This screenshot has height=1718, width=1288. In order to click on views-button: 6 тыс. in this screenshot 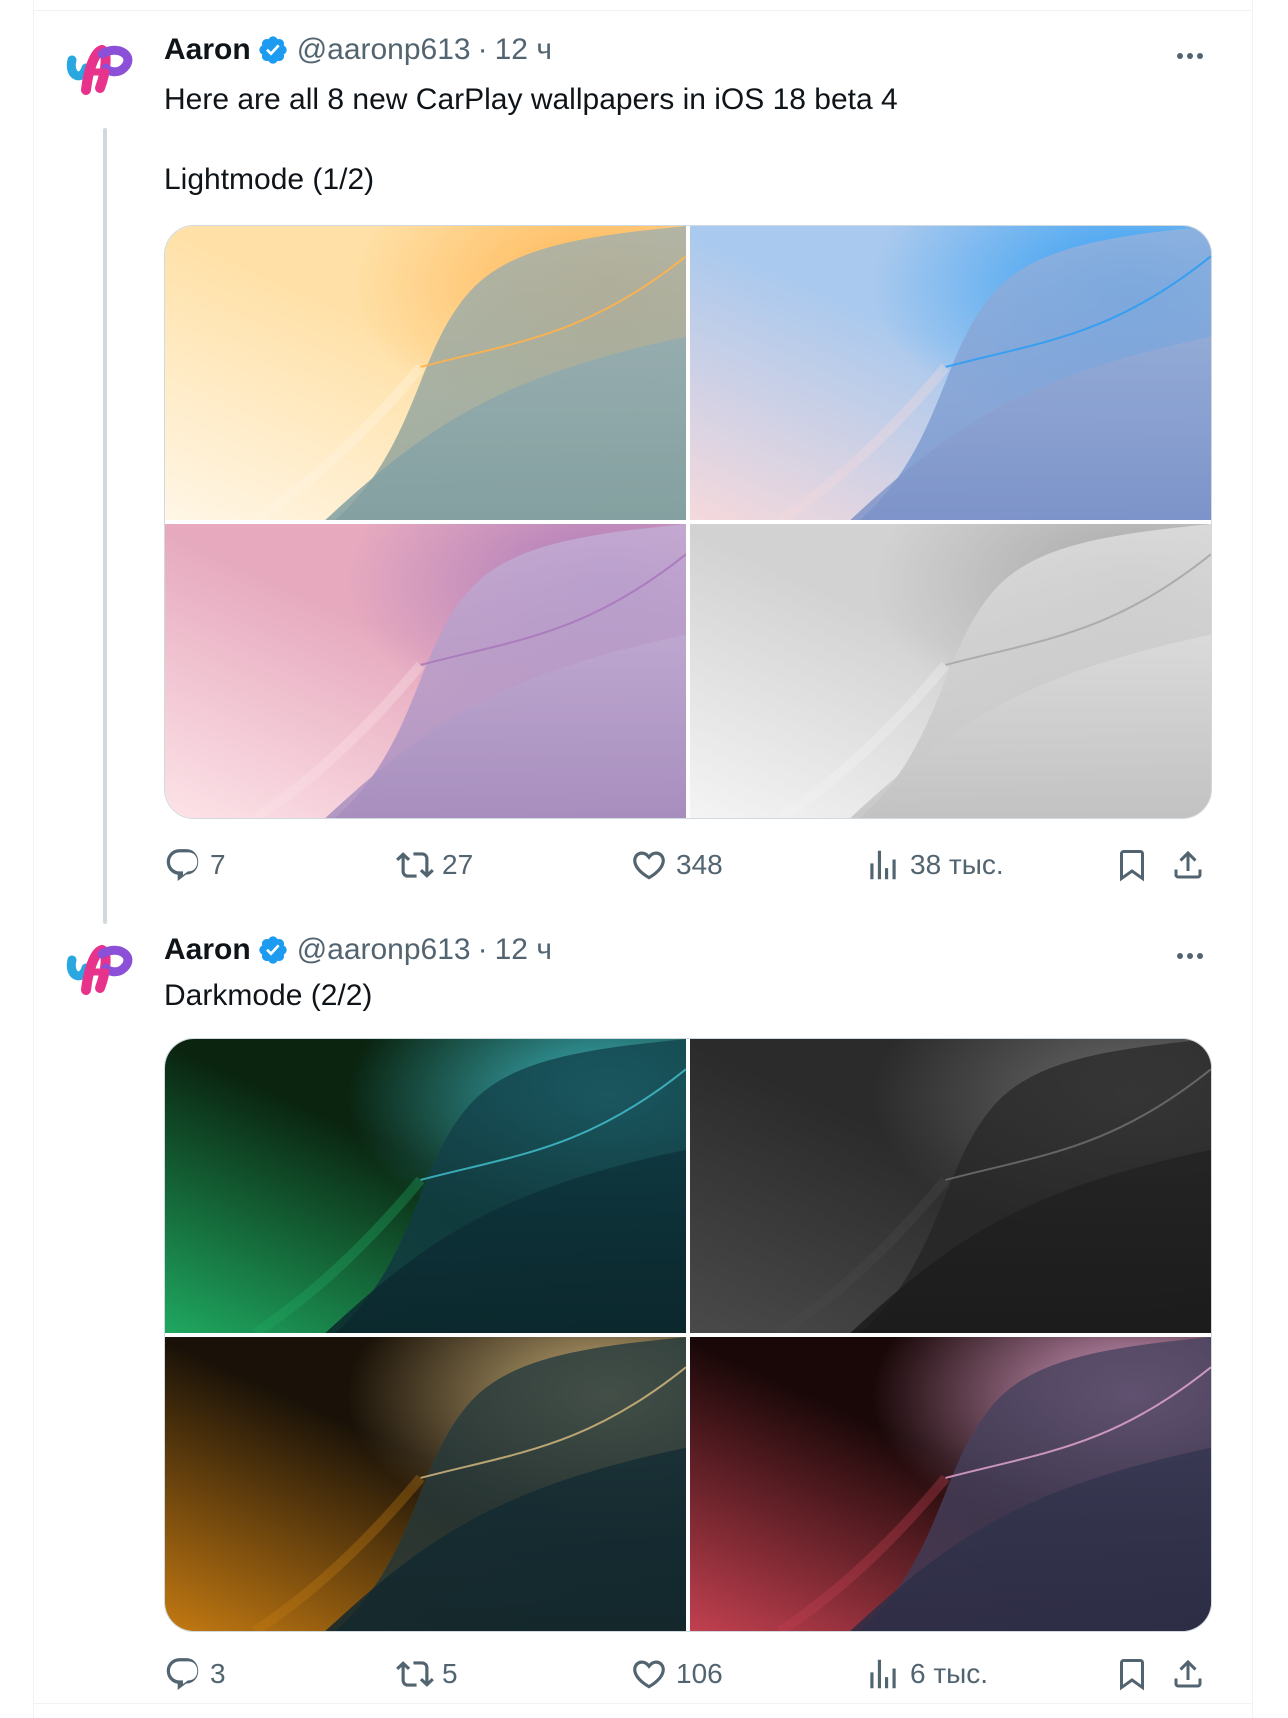, I will do `click(926, 1674)`.